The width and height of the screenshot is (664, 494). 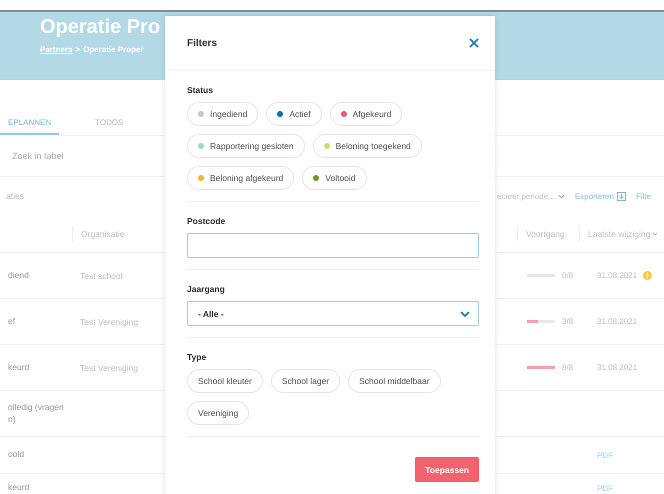 What do you see at coordinates (225, 381) in the screenshot?
I see `filter-chip: School kleuter` at bounding box center [225, 381].